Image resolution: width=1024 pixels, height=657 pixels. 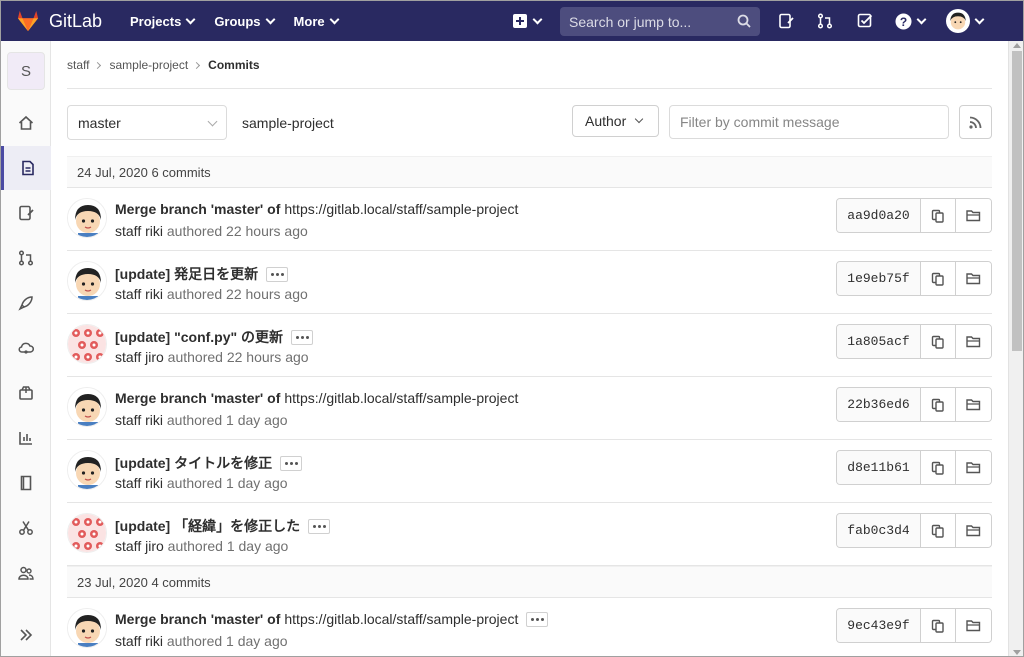 I want to click on user-avatar, so click(x=957, y=21).